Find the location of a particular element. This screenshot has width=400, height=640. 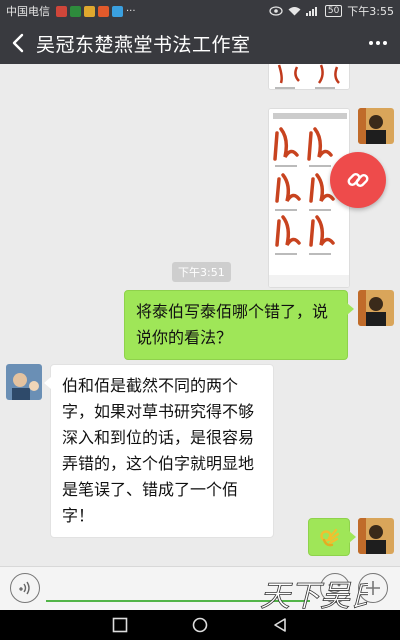

image-message is located at coordinates (309, 77).